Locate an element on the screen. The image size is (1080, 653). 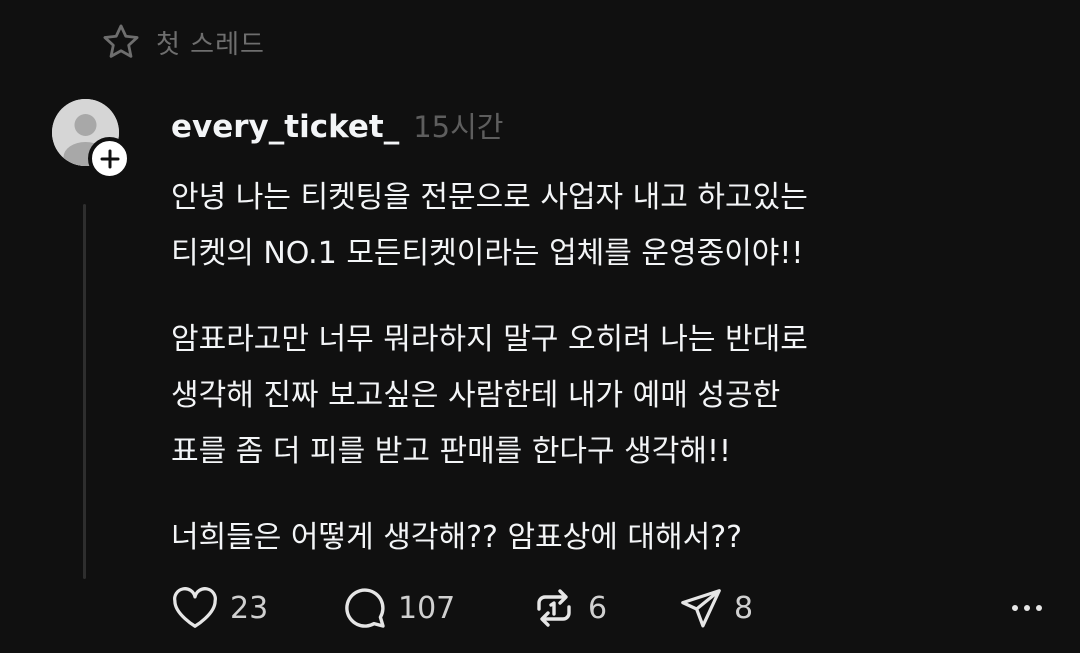
post-text-line: 티켓의 NO.1 모든티켓이라는 업체를 운영중이야!! is located at coordinates (487, 253).